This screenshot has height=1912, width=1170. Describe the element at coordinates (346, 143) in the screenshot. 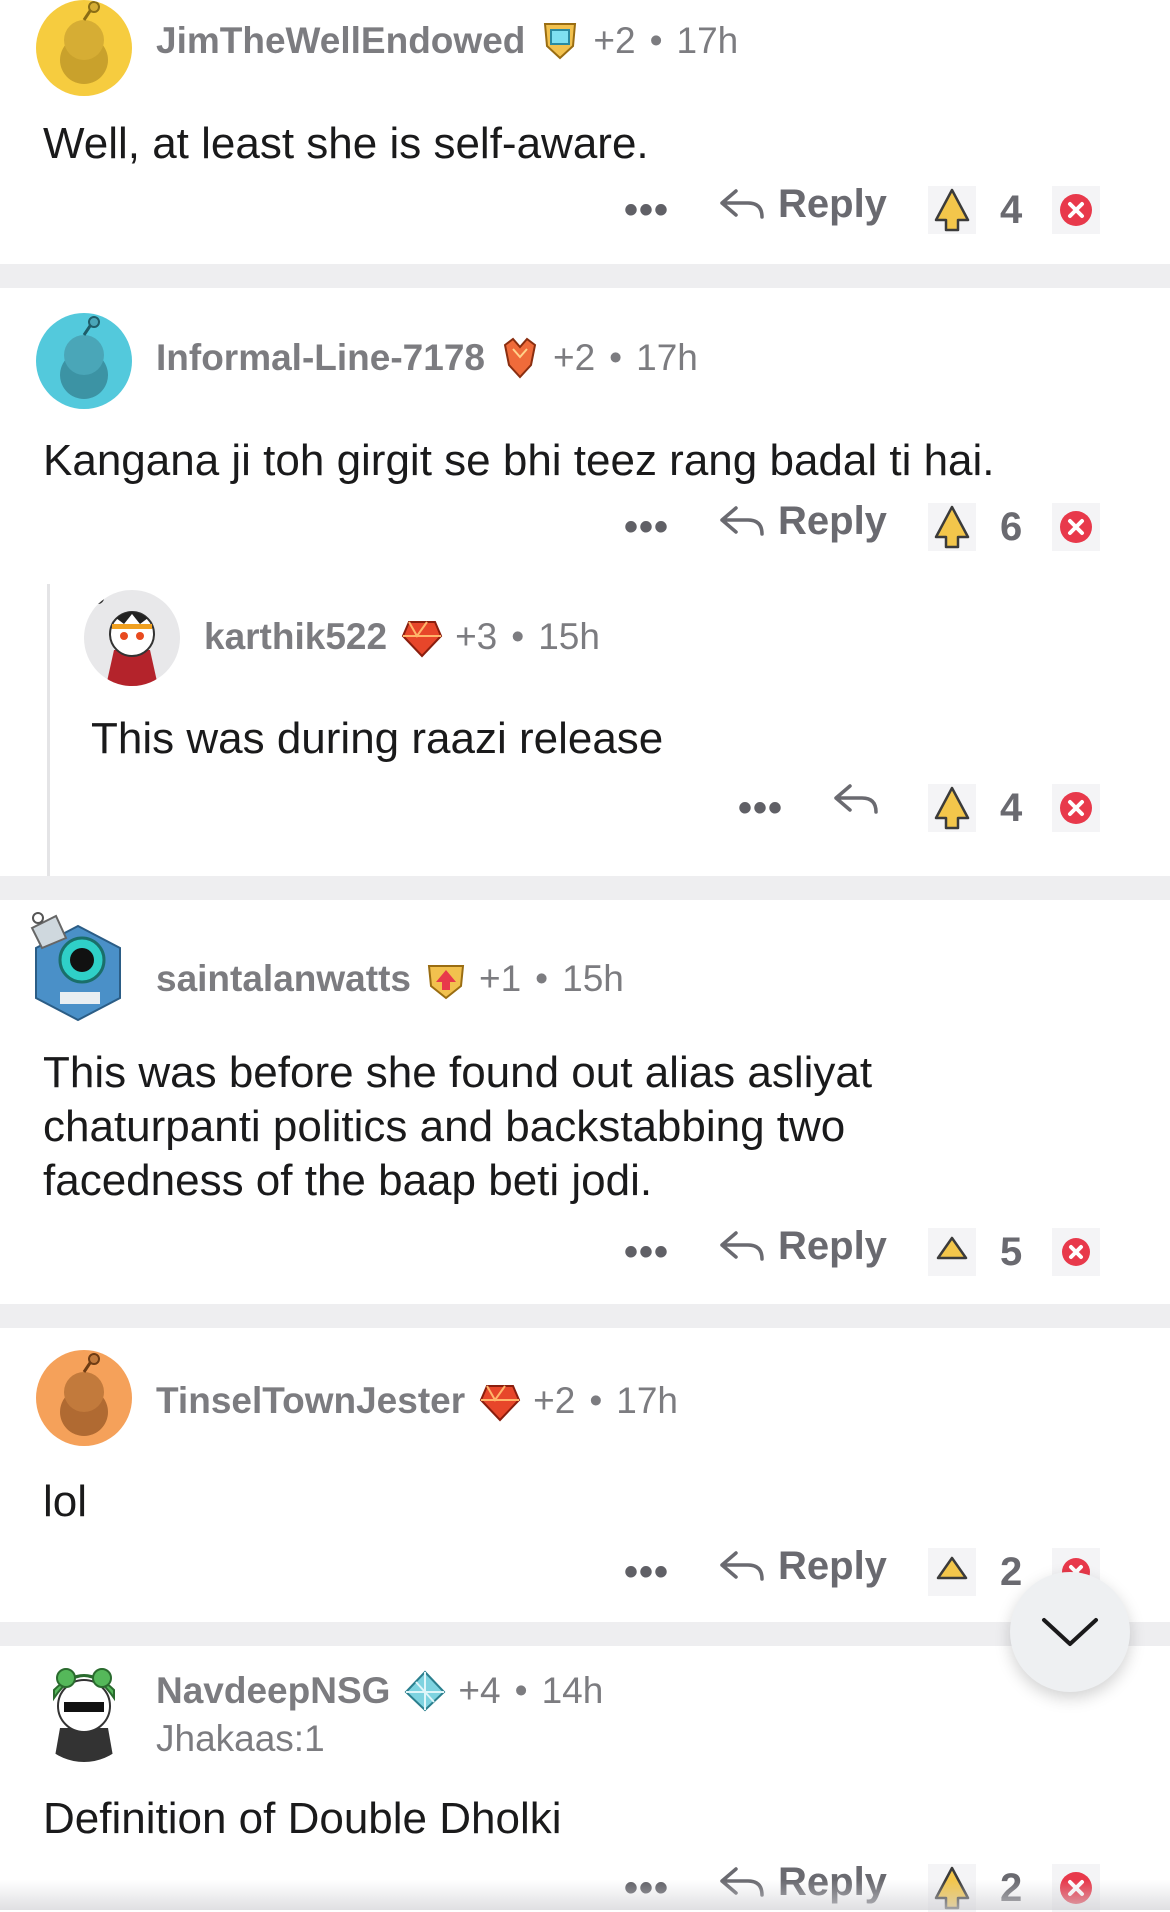

I see `comment-body: Well, at least she is self-aware.` at that location.